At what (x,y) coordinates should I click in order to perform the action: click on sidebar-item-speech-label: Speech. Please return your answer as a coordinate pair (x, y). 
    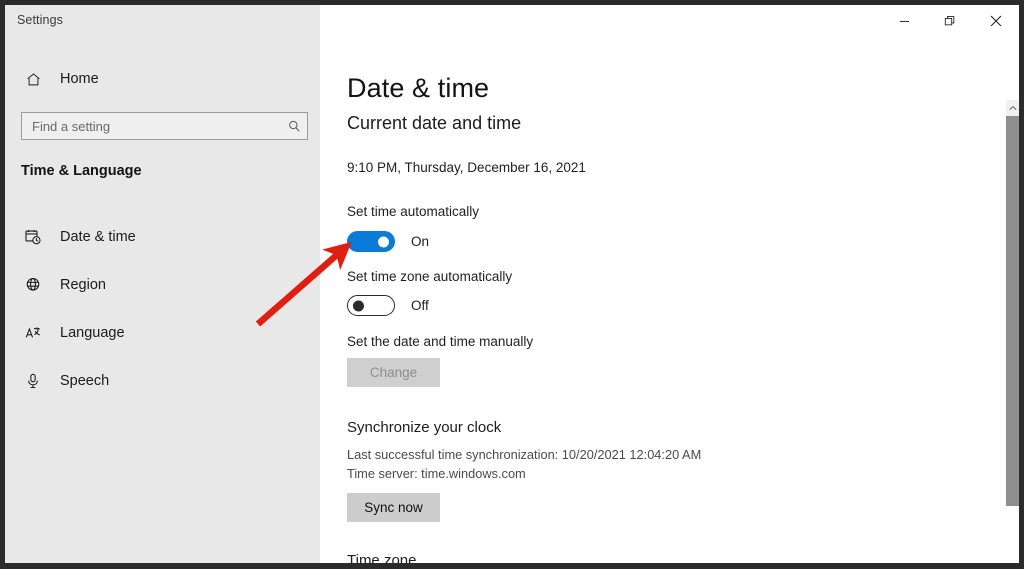
    Looking at the image, I should click on (85, 381).